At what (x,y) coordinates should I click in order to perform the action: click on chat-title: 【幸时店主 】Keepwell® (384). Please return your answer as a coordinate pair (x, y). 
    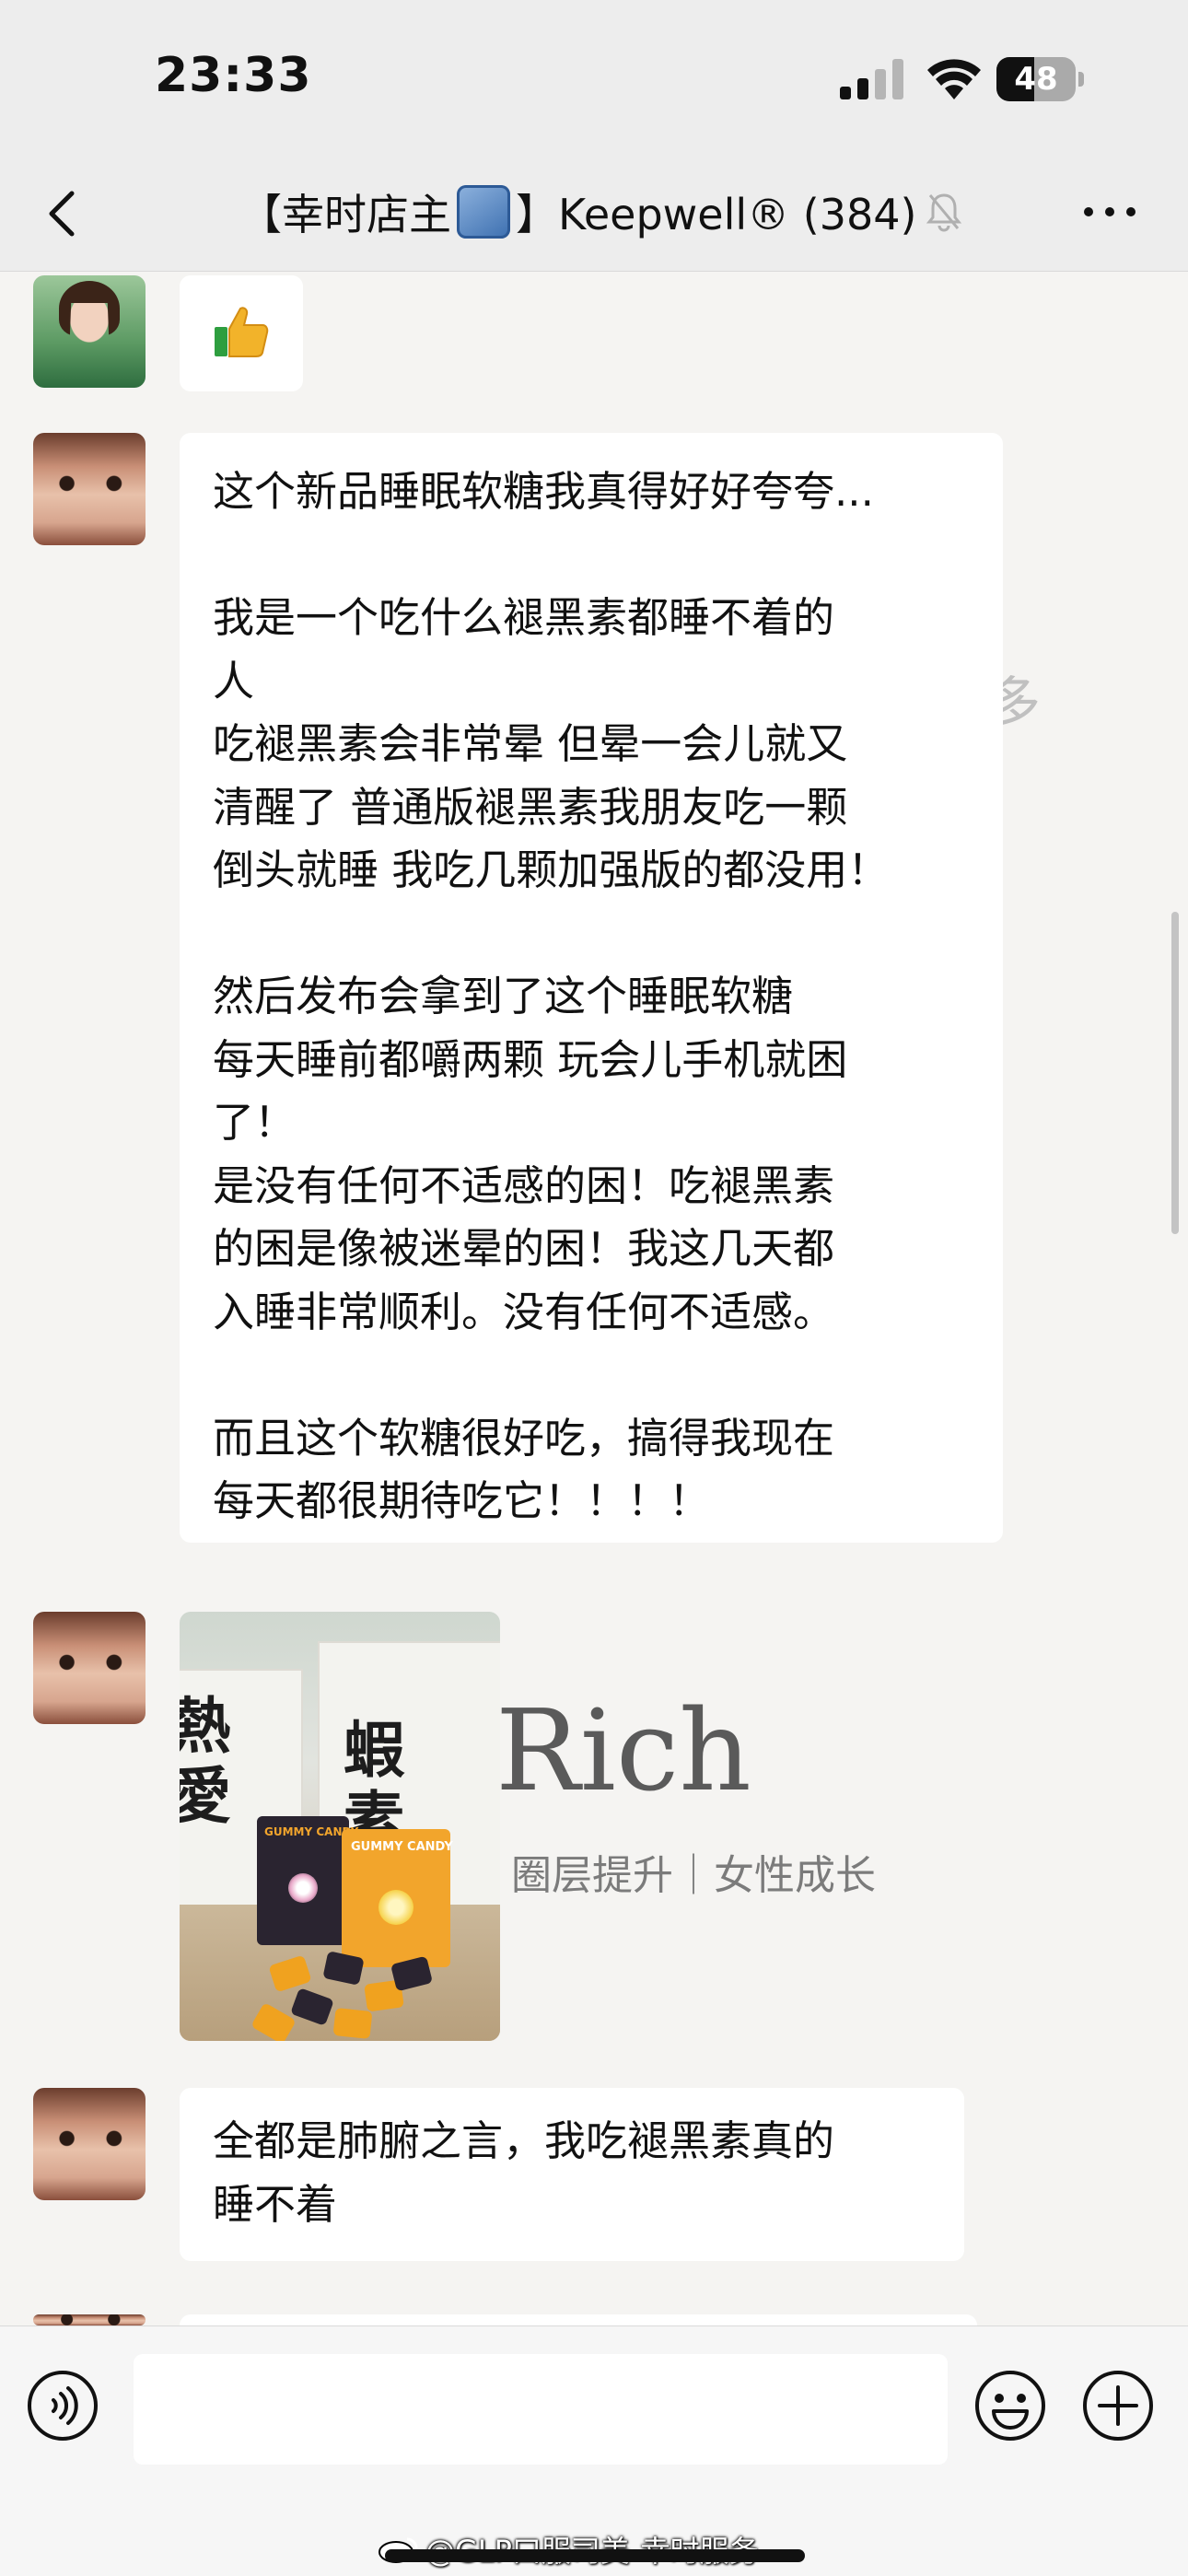
    Looking at the image, I should click on (600, 212).